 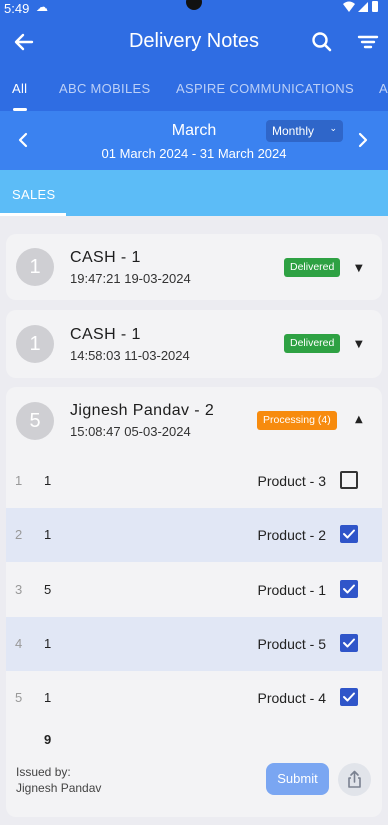 I want to click on share-icon, so click(x=354, y=779).